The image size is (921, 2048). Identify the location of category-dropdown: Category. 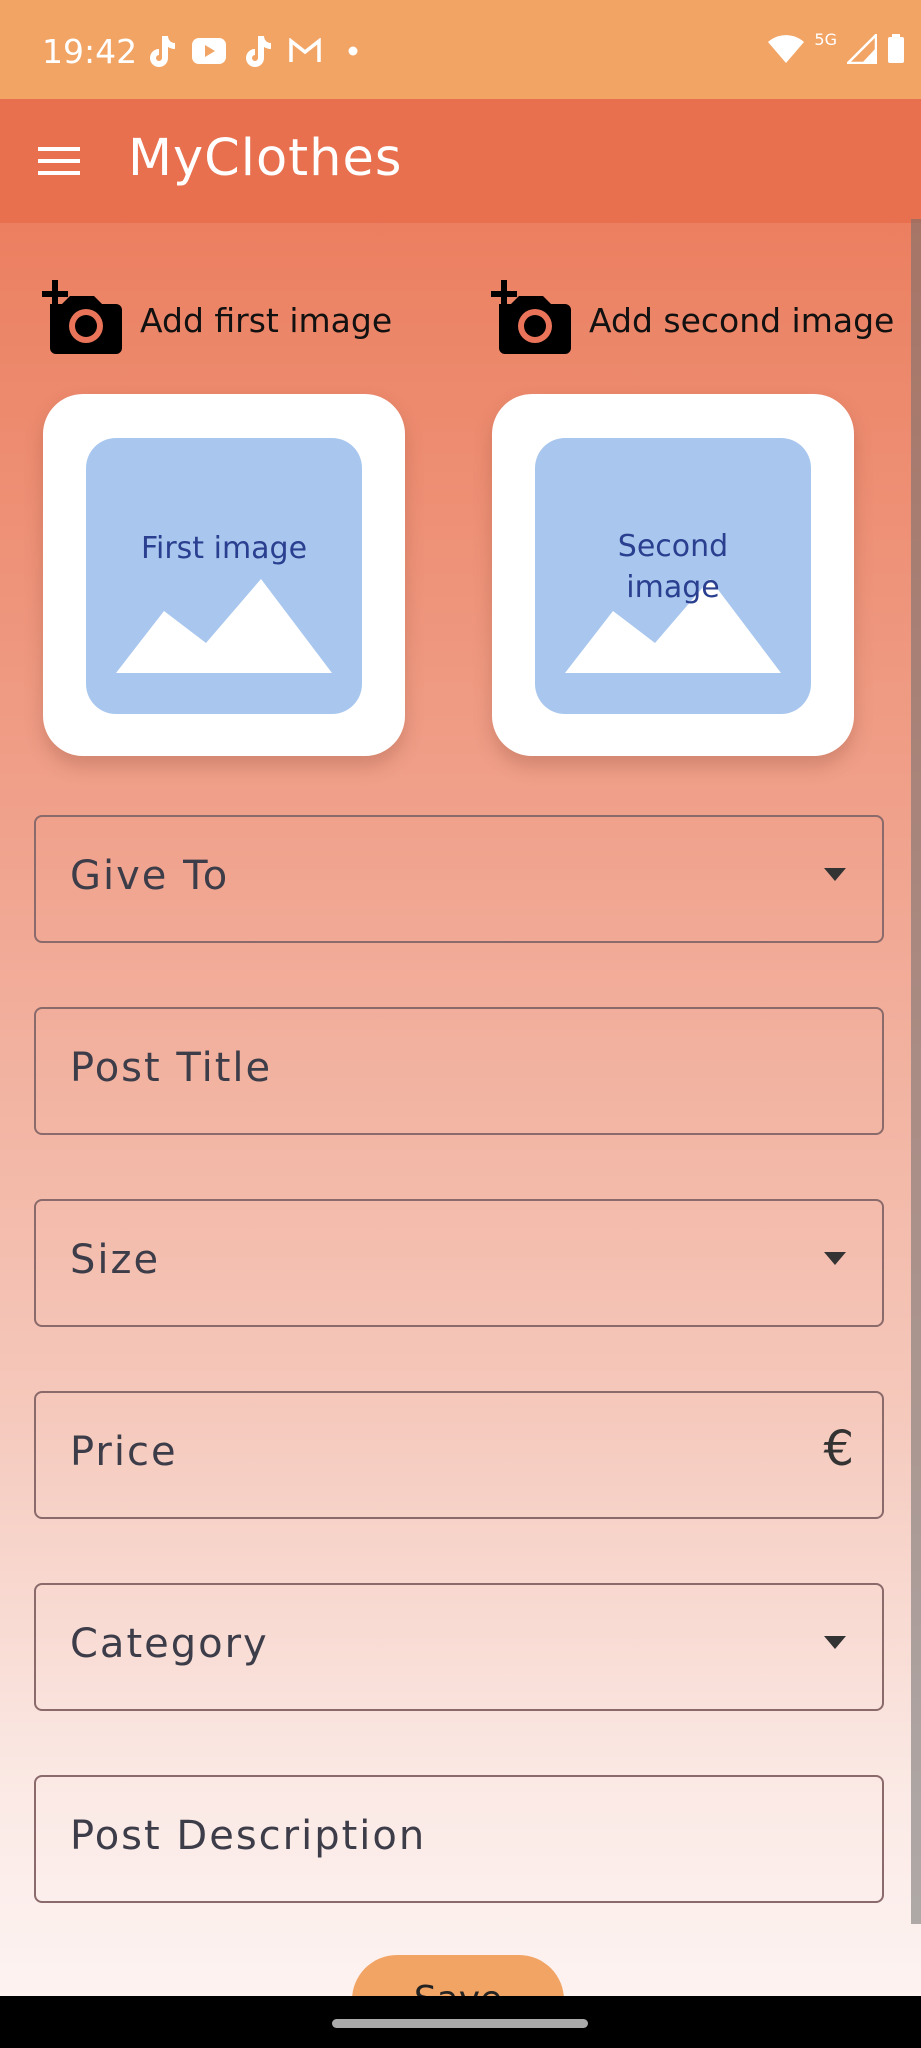
(459, 1647).